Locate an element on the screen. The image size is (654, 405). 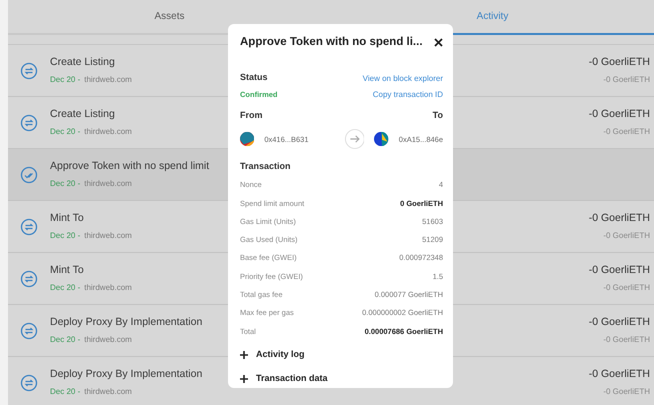
to-label: To is located at coordinates (437, 115).